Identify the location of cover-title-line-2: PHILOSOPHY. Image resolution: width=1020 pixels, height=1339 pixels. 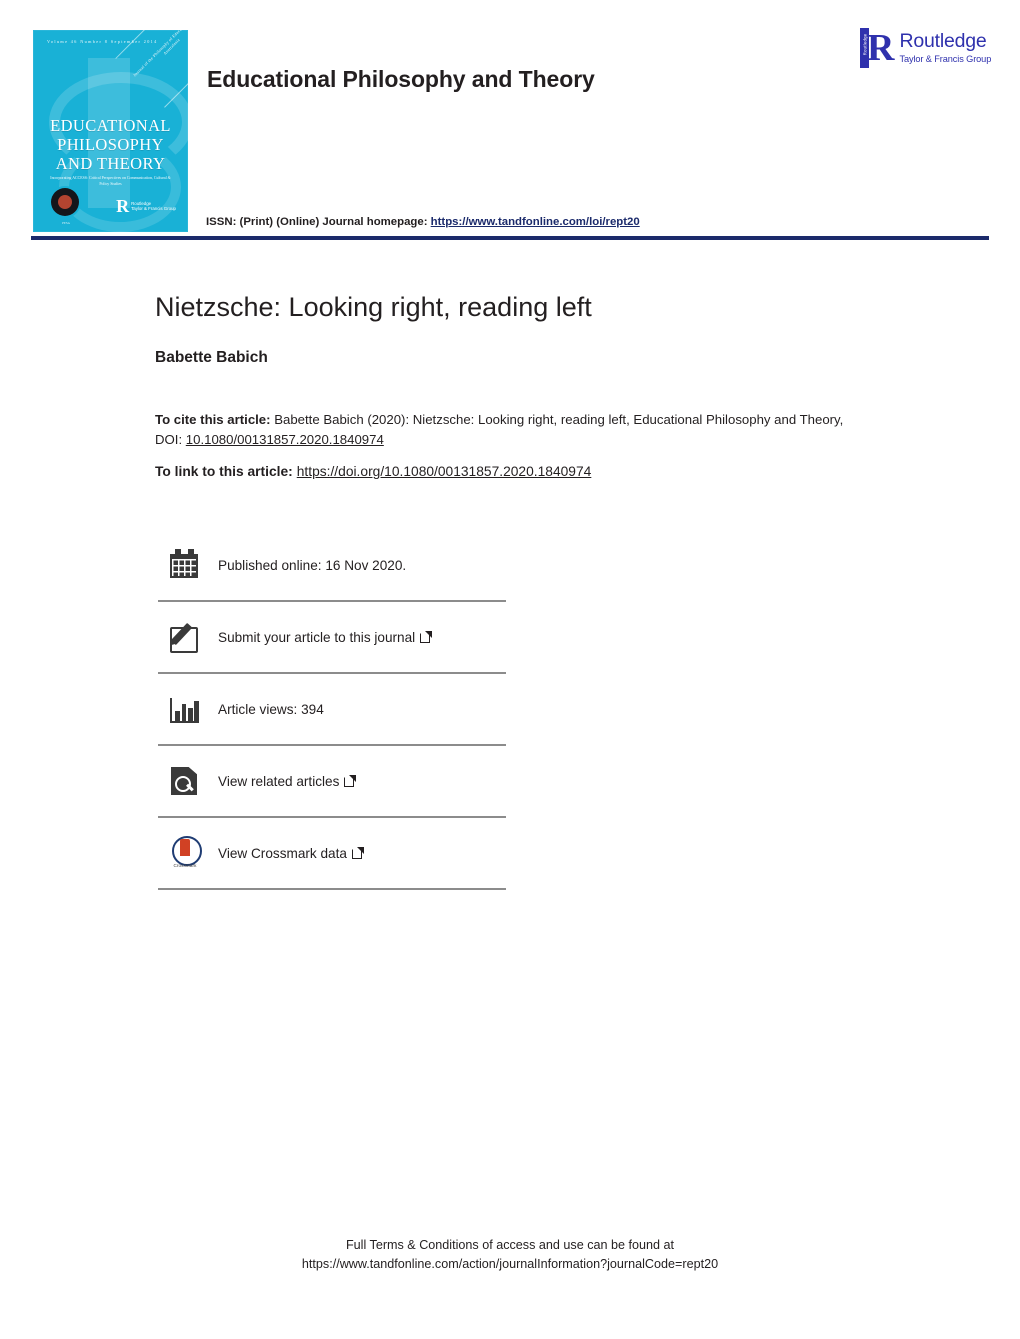
(110, 144).